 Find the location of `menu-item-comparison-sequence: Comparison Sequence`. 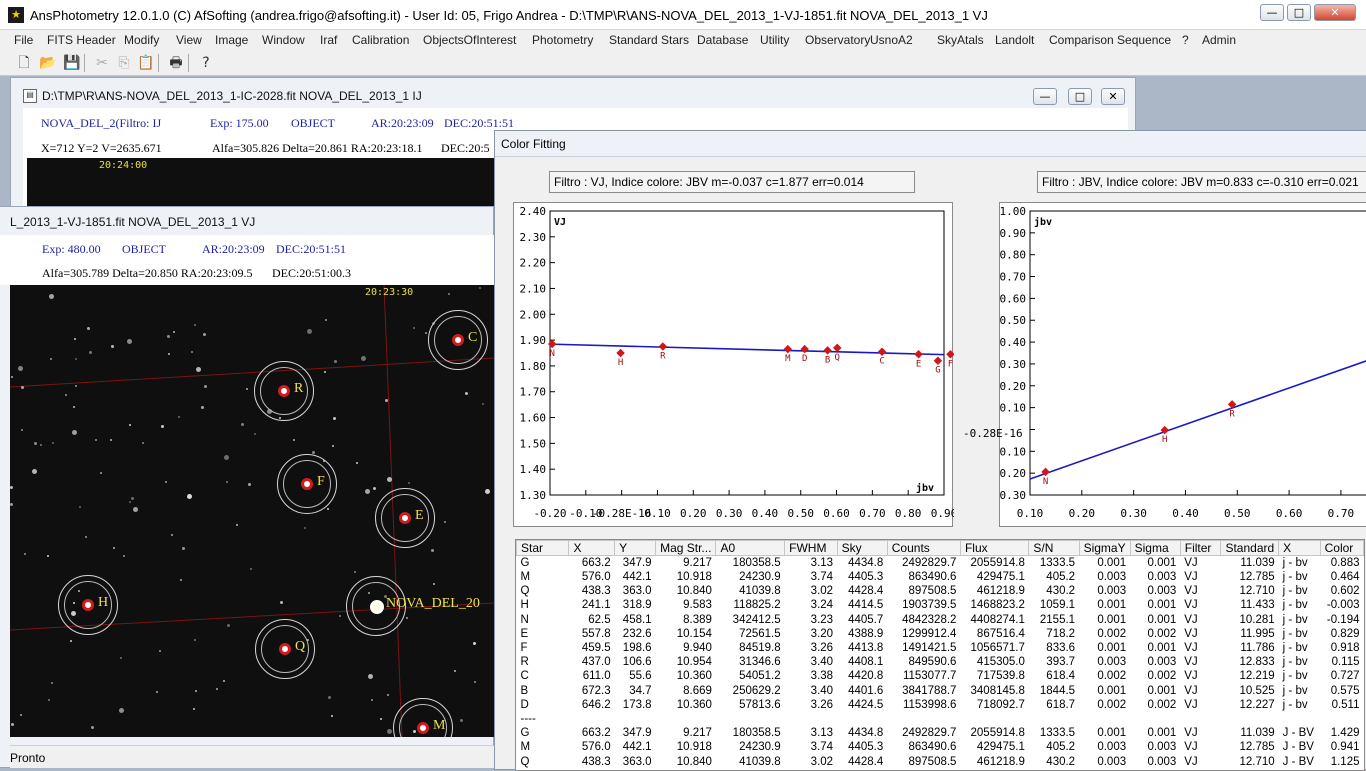

menu-item-comparison-sequence: Comparison Sequence is located at coordinates (1110, 40).